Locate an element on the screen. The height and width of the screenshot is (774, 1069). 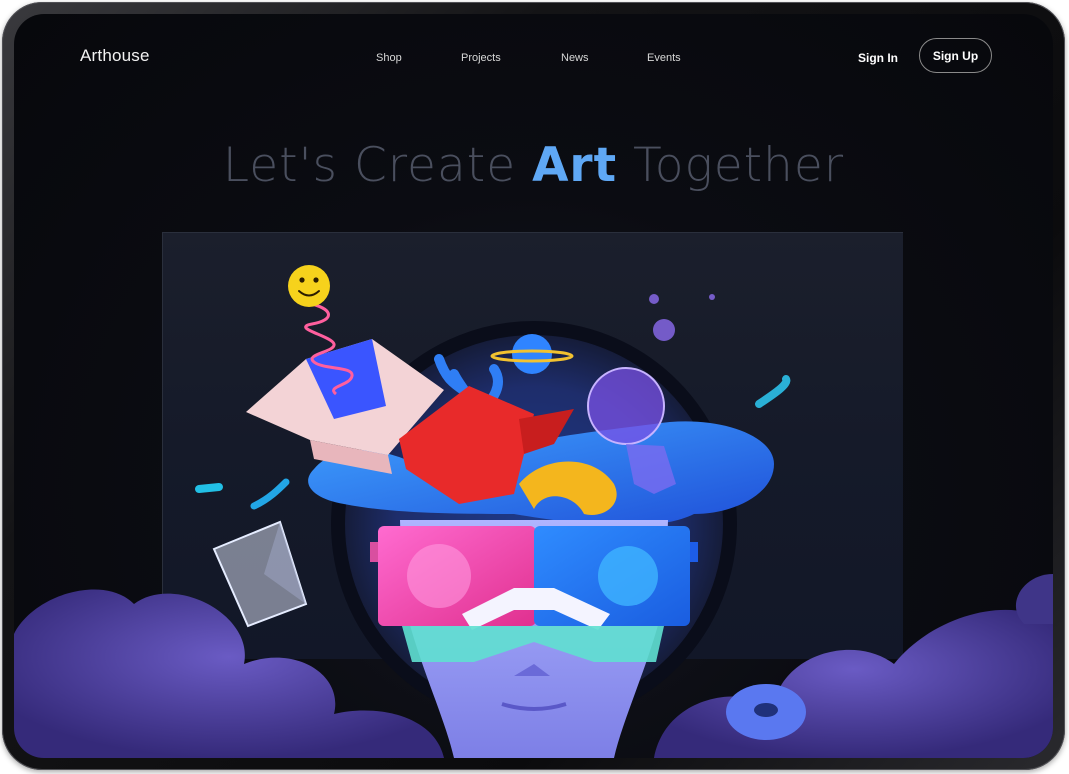
planet is located at coordinates (532, 354).